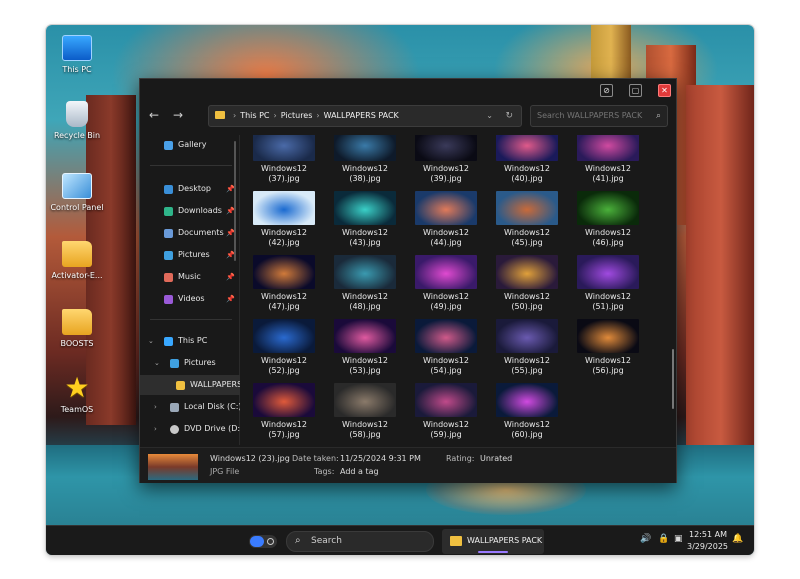 The image size is (800, 579). What do you see at coordinates (673, 379) in the screenshot?
I see `vertical-scrollbar` at bounding box center [673, 379].